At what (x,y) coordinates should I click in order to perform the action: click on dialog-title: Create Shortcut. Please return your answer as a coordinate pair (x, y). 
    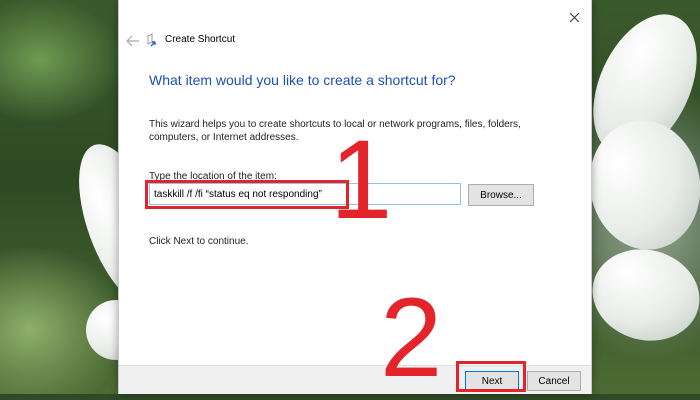
    Looking at the image, I should click on (200, 39).